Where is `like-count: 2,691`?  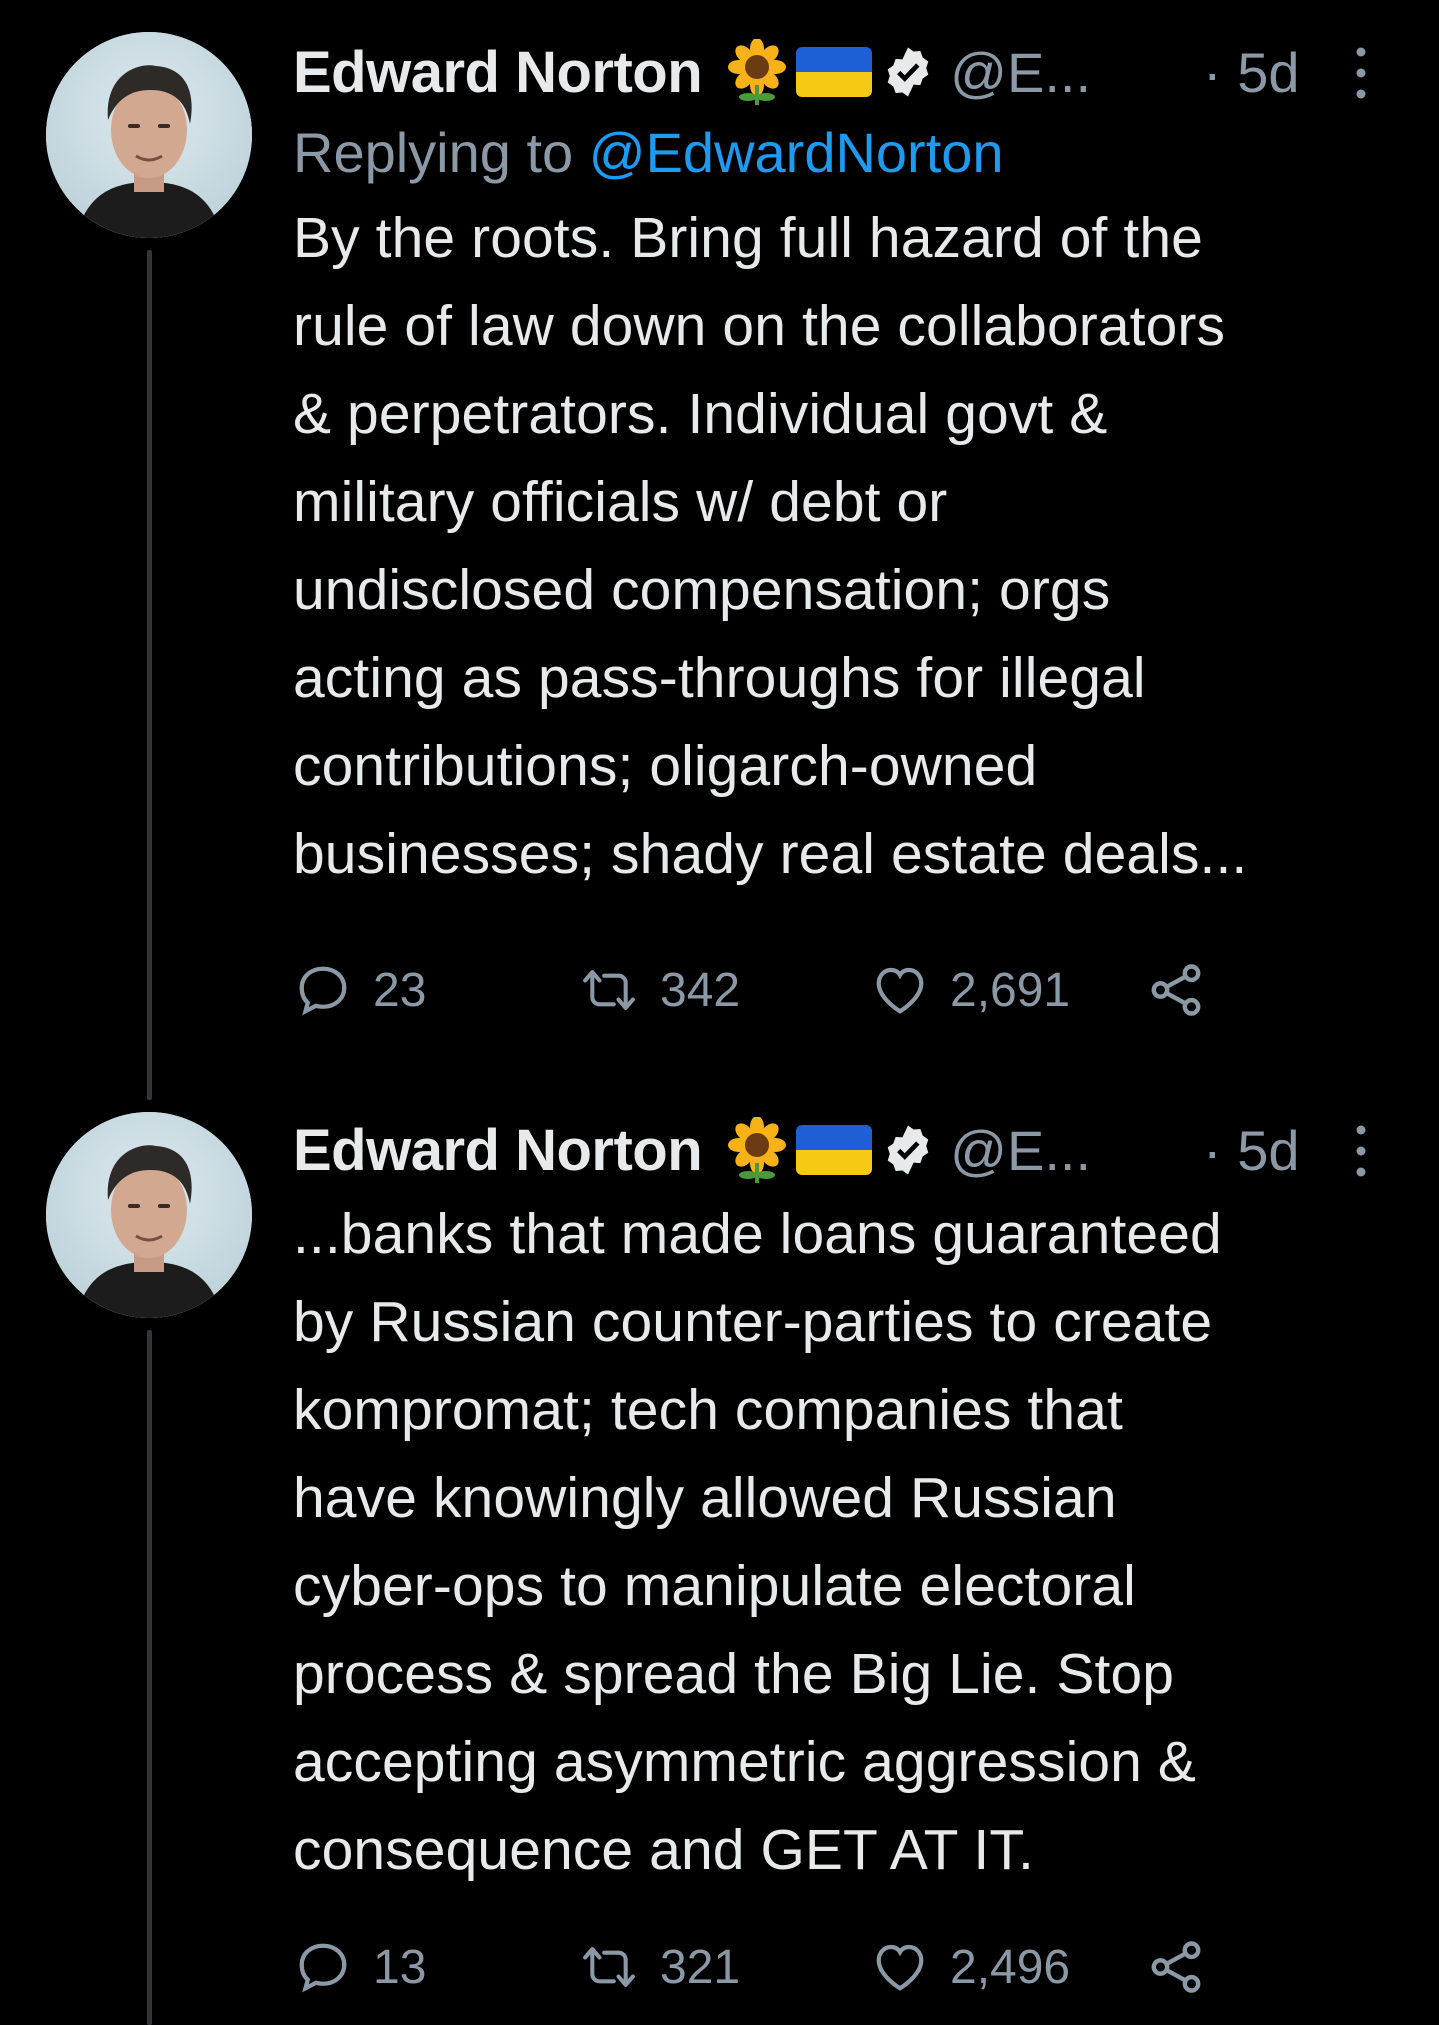 like-count: 2,691 is located at coordinates (1010, 990).